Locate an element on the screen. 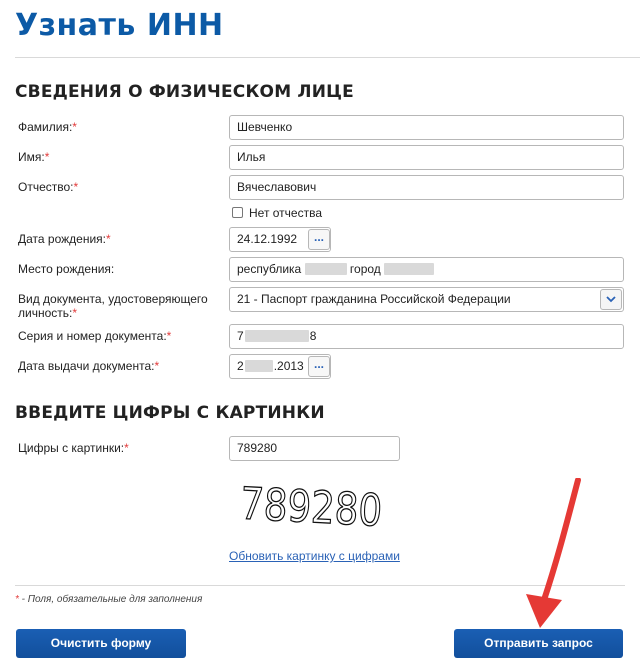 Image resolution: width=640 pixels, height=666 pixels. captcha-label: Цифры с картинки:* is located at coordinates (73, 448).